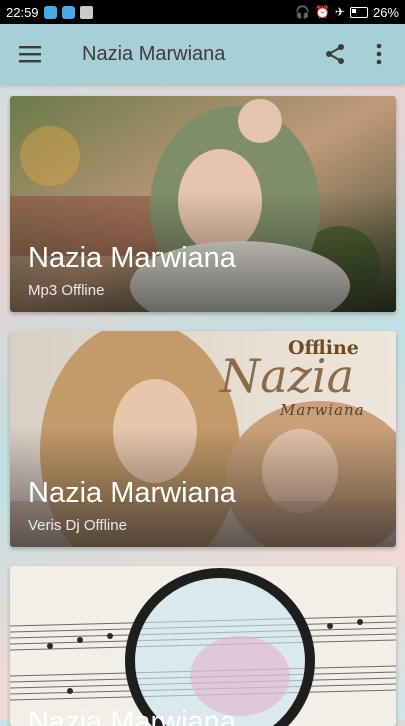  Describe the element at coordinates (66, 290) in the screenshot. I see `card-subtitle: Mp3 Offline` at that location.